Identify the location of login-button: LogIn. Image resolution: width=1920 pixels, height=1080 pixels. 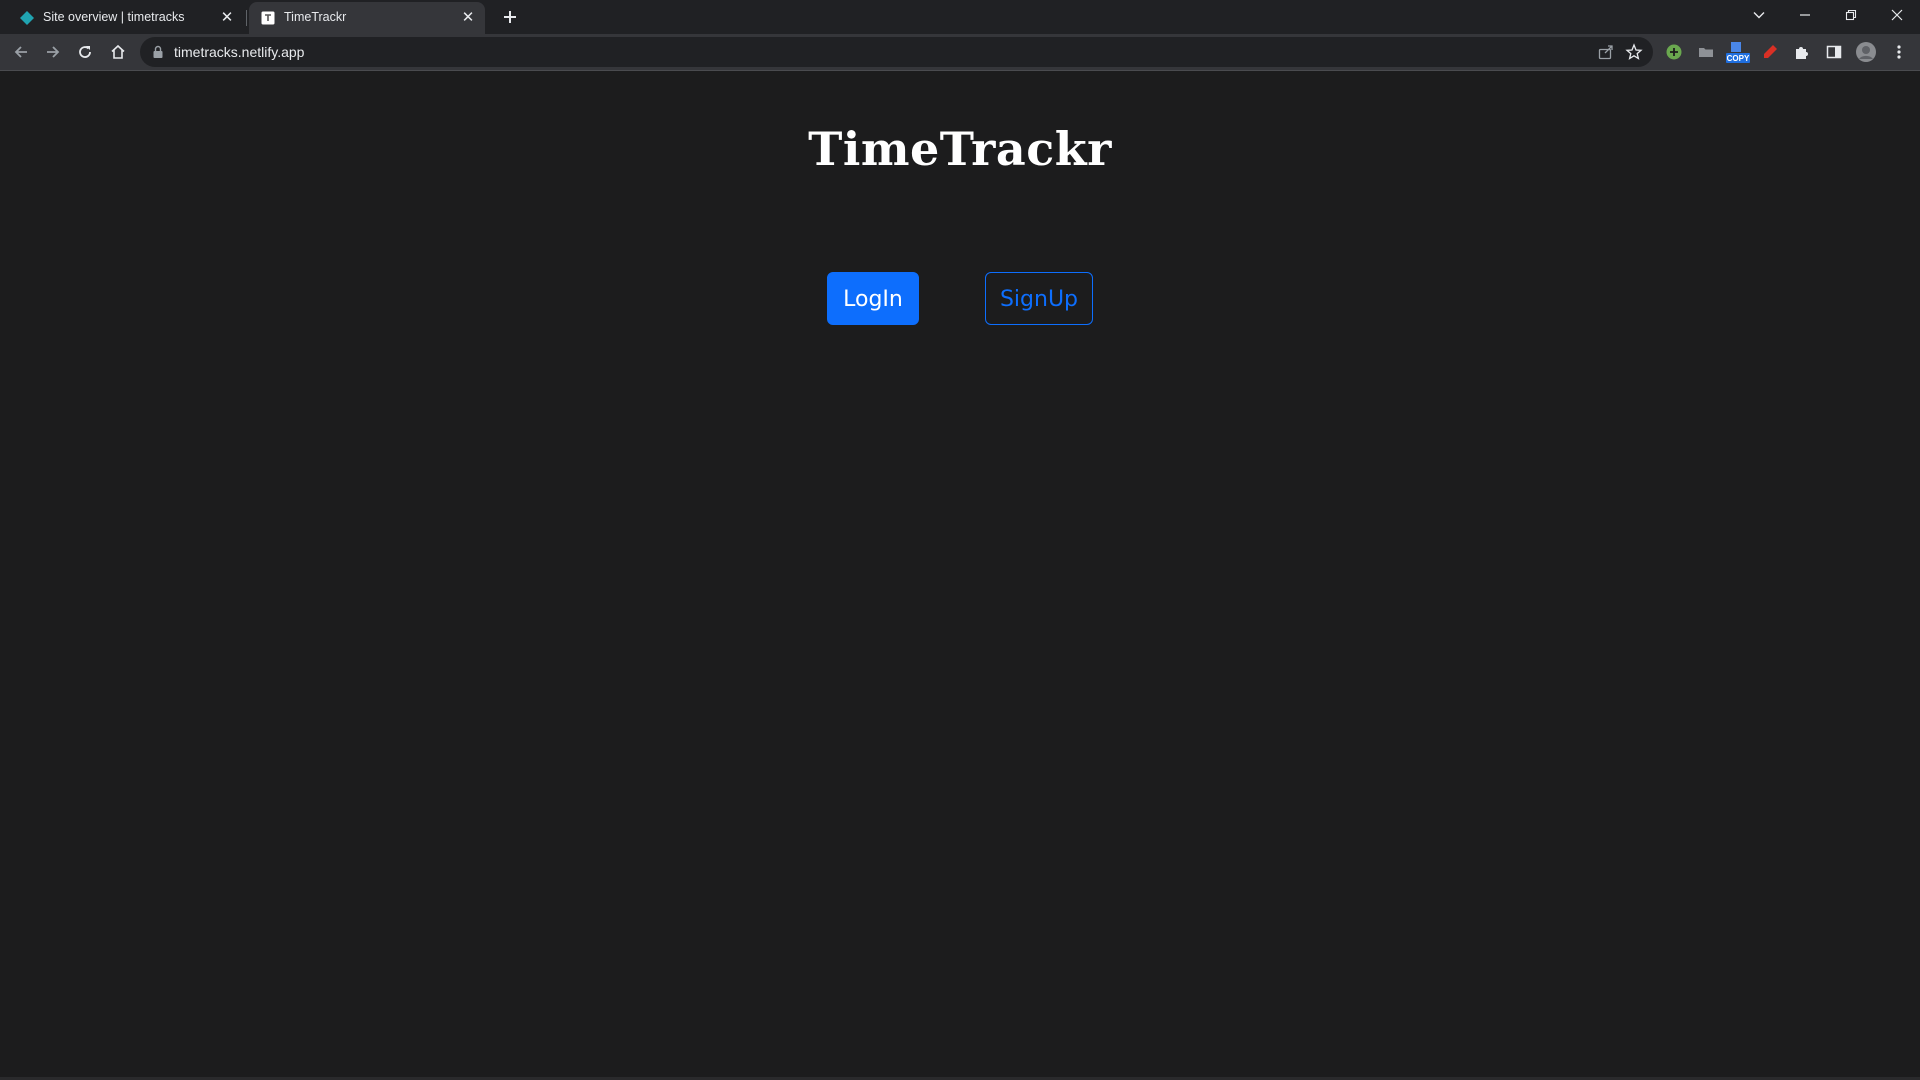
(873, 298).